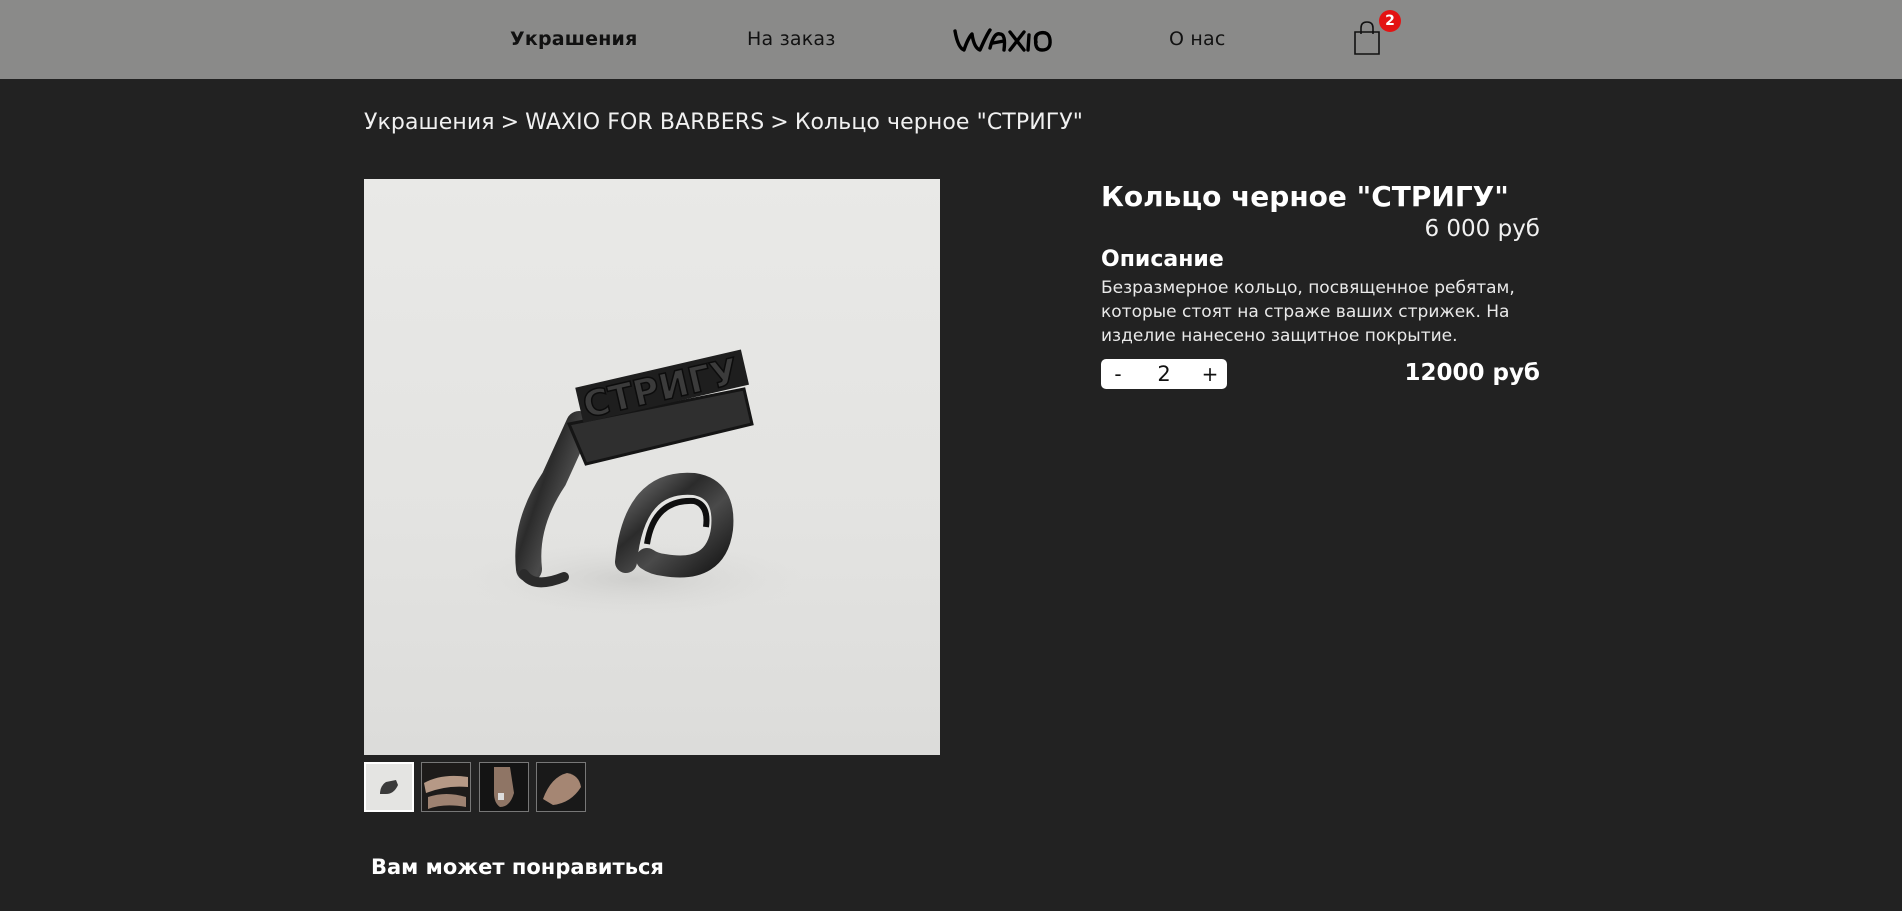 The width and height of the screenshot is (1902, 911). I want to click on cart-count-badge: 2, so click(1390, 21).